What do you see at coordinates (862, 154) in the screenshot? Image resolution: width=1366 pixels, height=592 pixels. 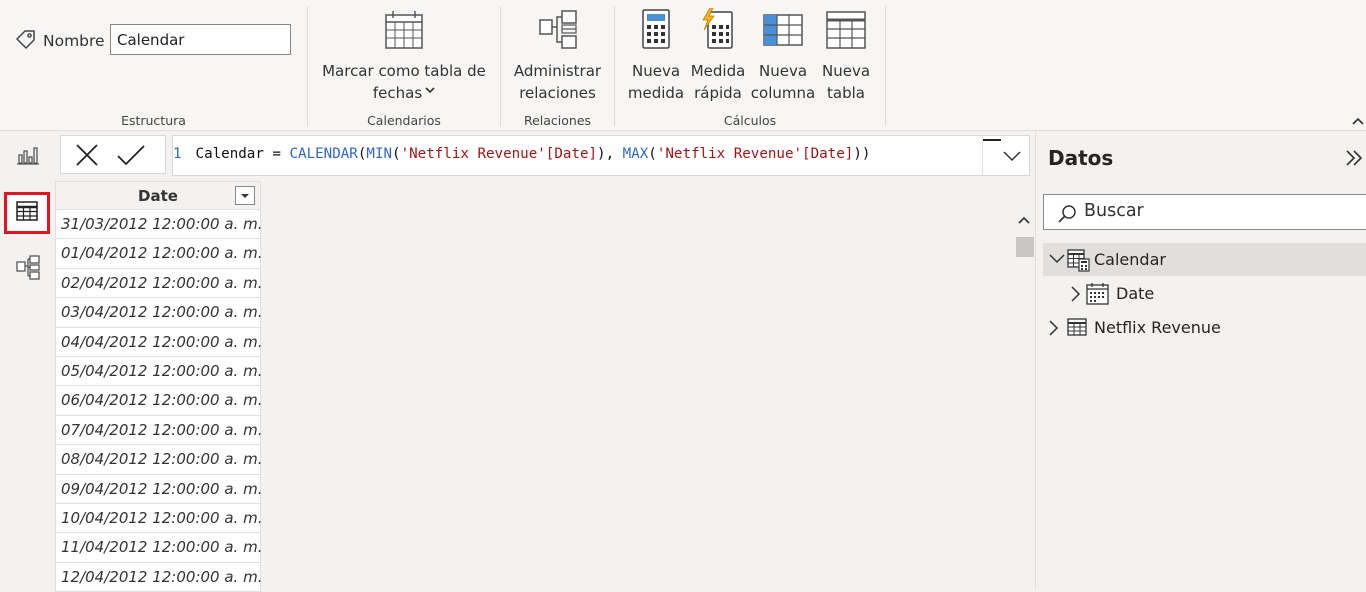 I see `formula-paren: ))` at bounding box center [862, 154].